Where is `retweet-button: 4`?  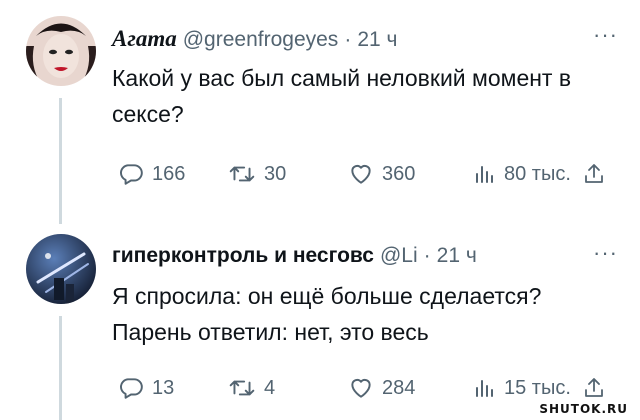
retweet-button: 4 is located at coordinates (251, 388).